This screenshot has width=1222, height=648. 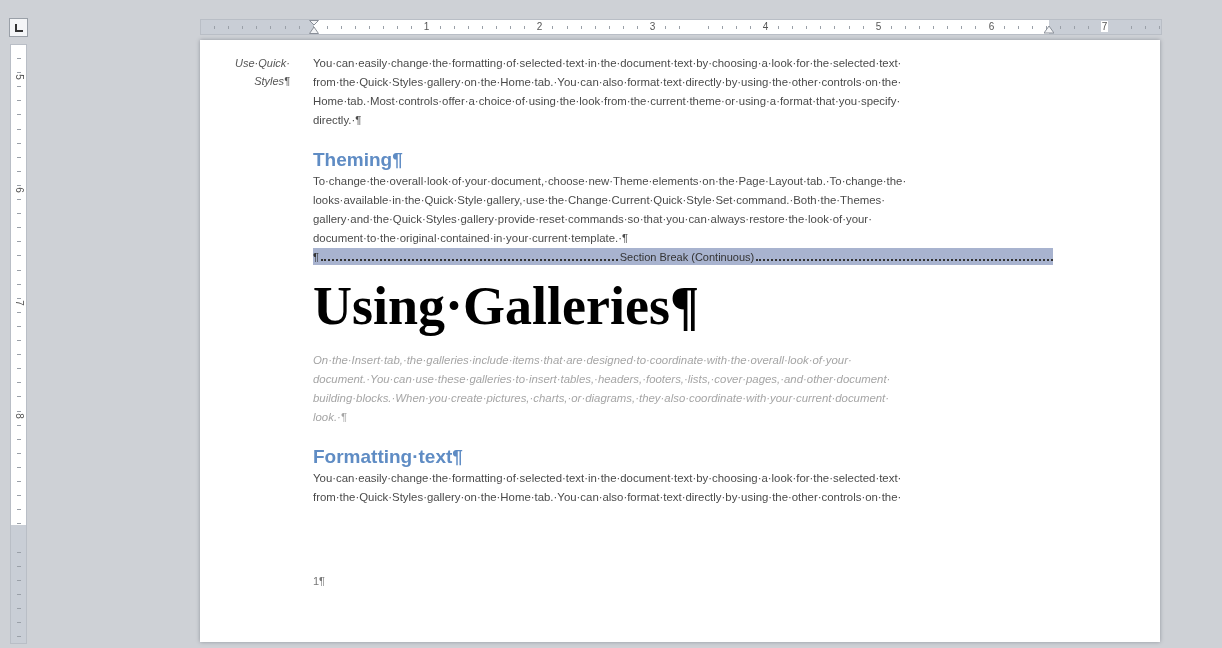 I want to click on page-number: 1¶, so click(x=320, y=581).